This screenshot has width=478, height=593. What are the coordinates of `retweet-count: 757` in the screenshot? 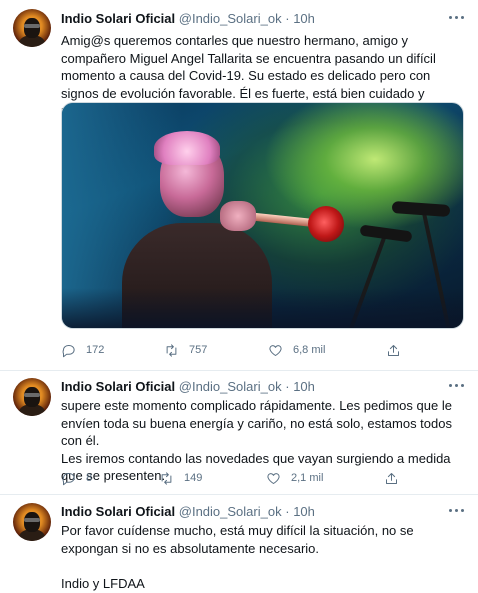 It's located at (198, 350).